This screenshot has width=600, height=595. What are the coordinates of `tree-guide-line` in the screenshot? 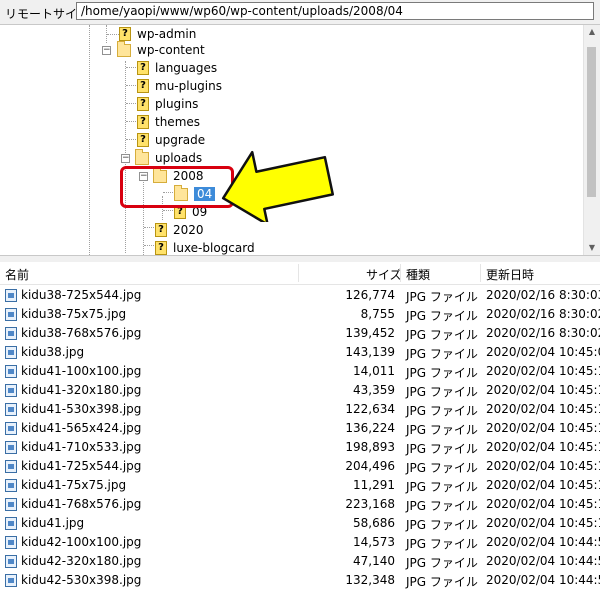 It's located at (89, 140).